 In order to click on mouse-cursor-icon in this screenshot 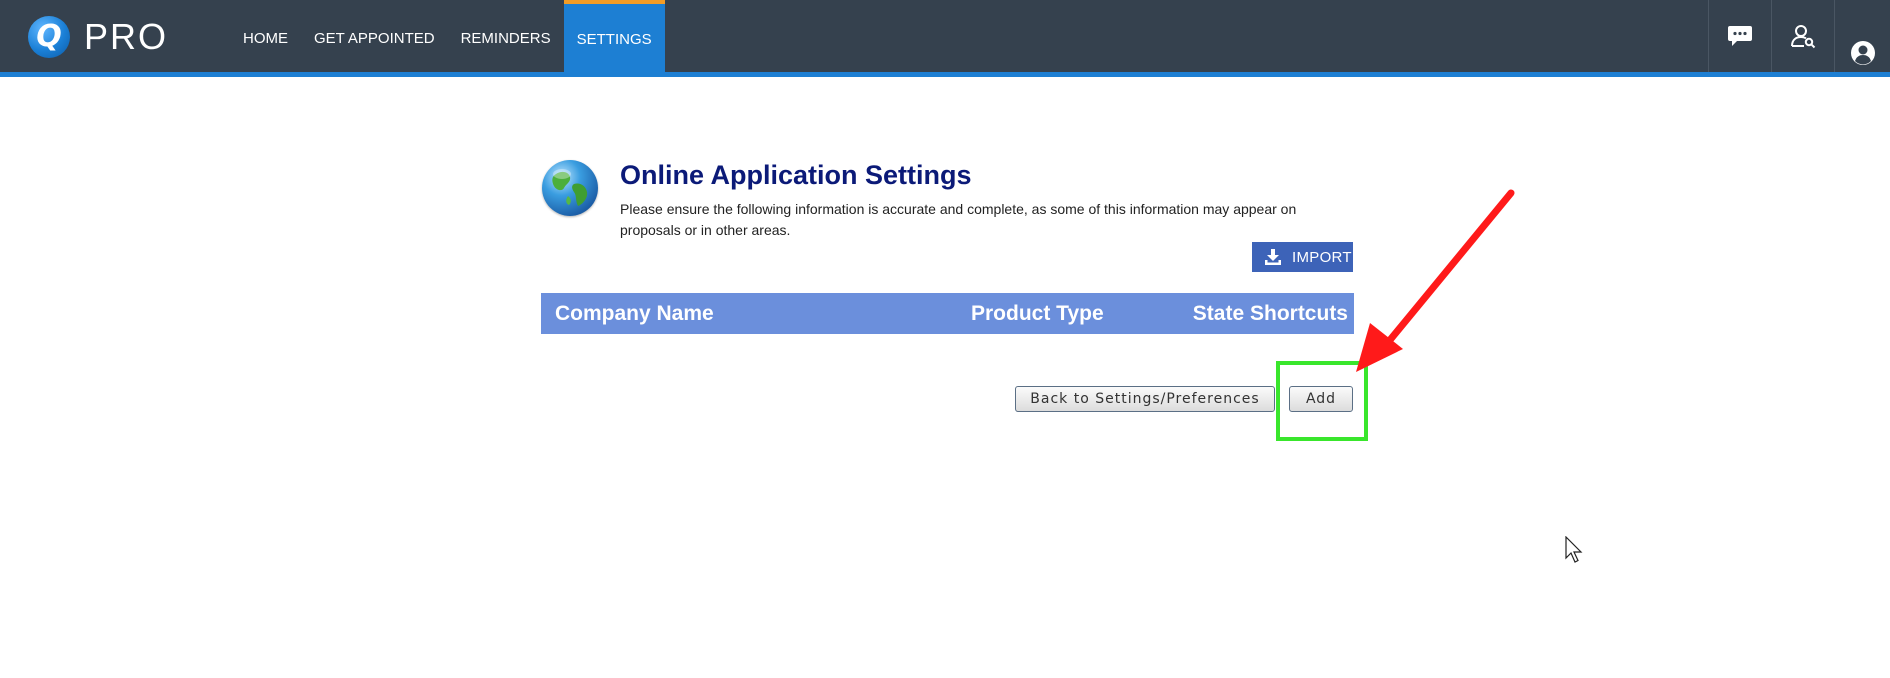, I will do `click(1574, 549)`.